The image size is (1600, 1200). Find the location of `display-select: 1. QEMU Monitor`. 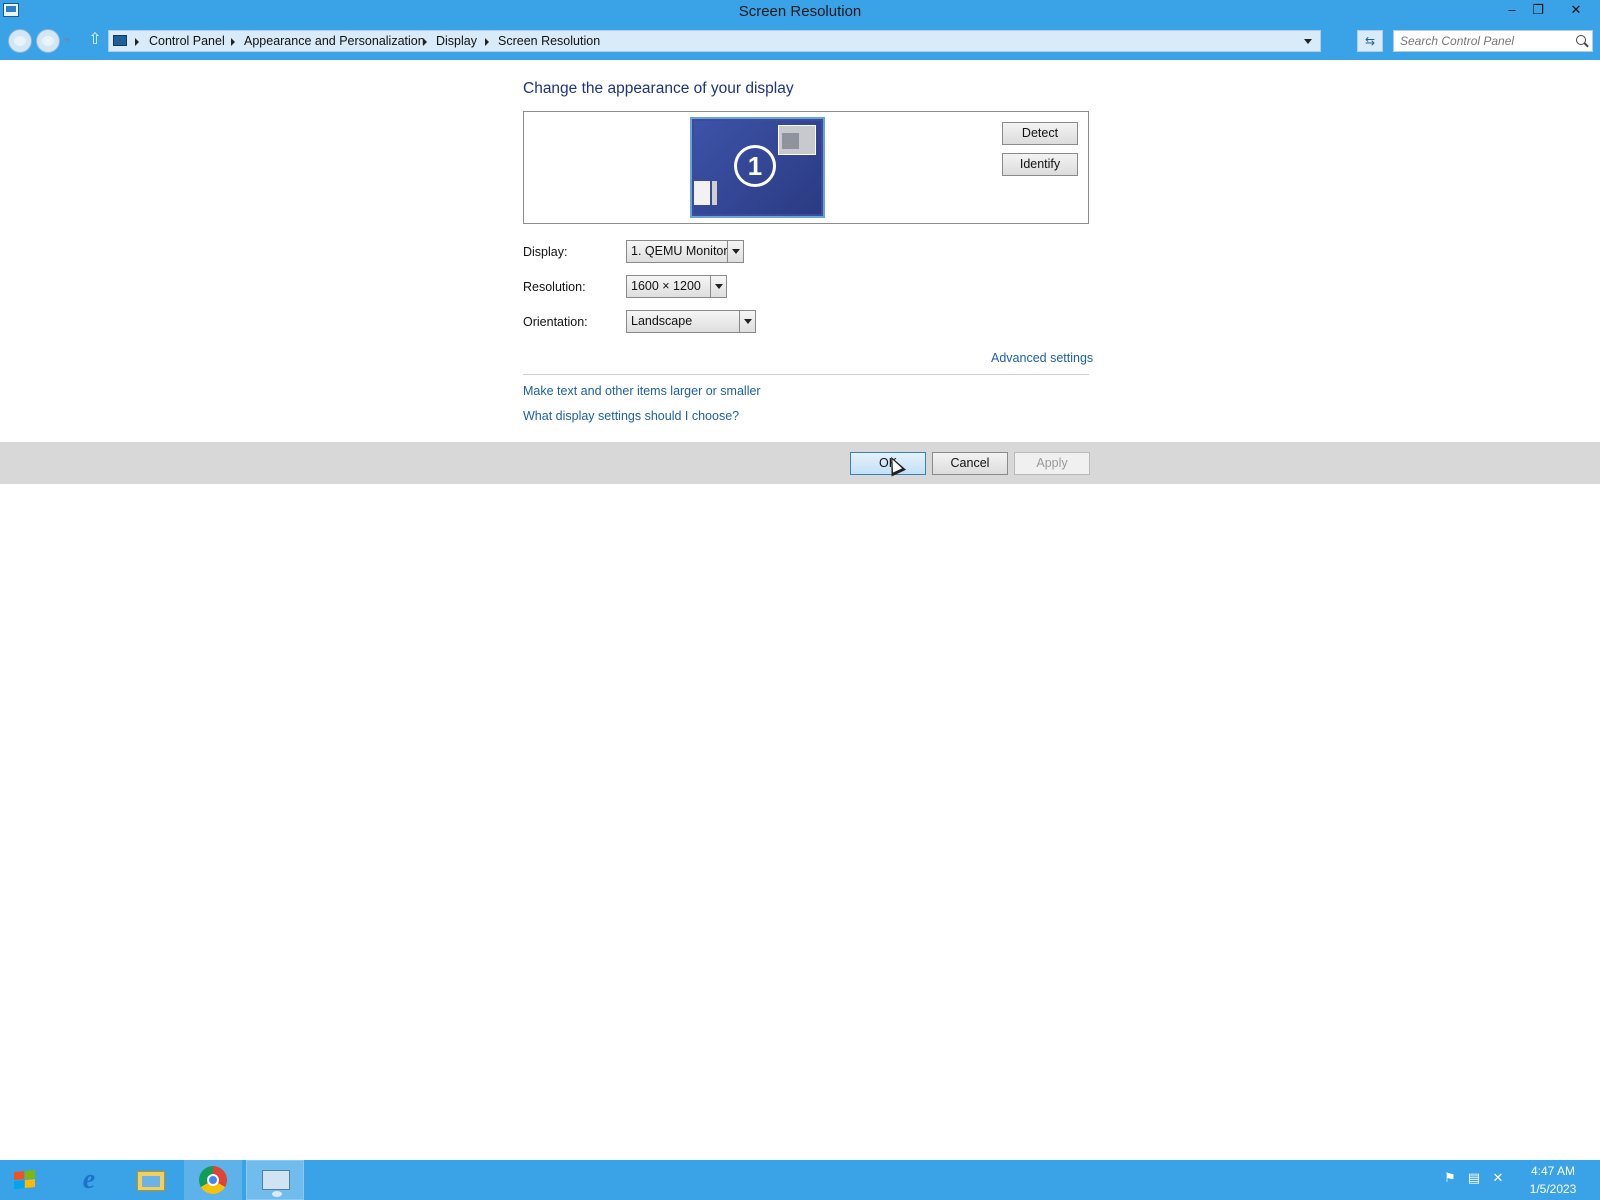

display-select: 1. QEMU Monitor is located at coordinates (685, 251).